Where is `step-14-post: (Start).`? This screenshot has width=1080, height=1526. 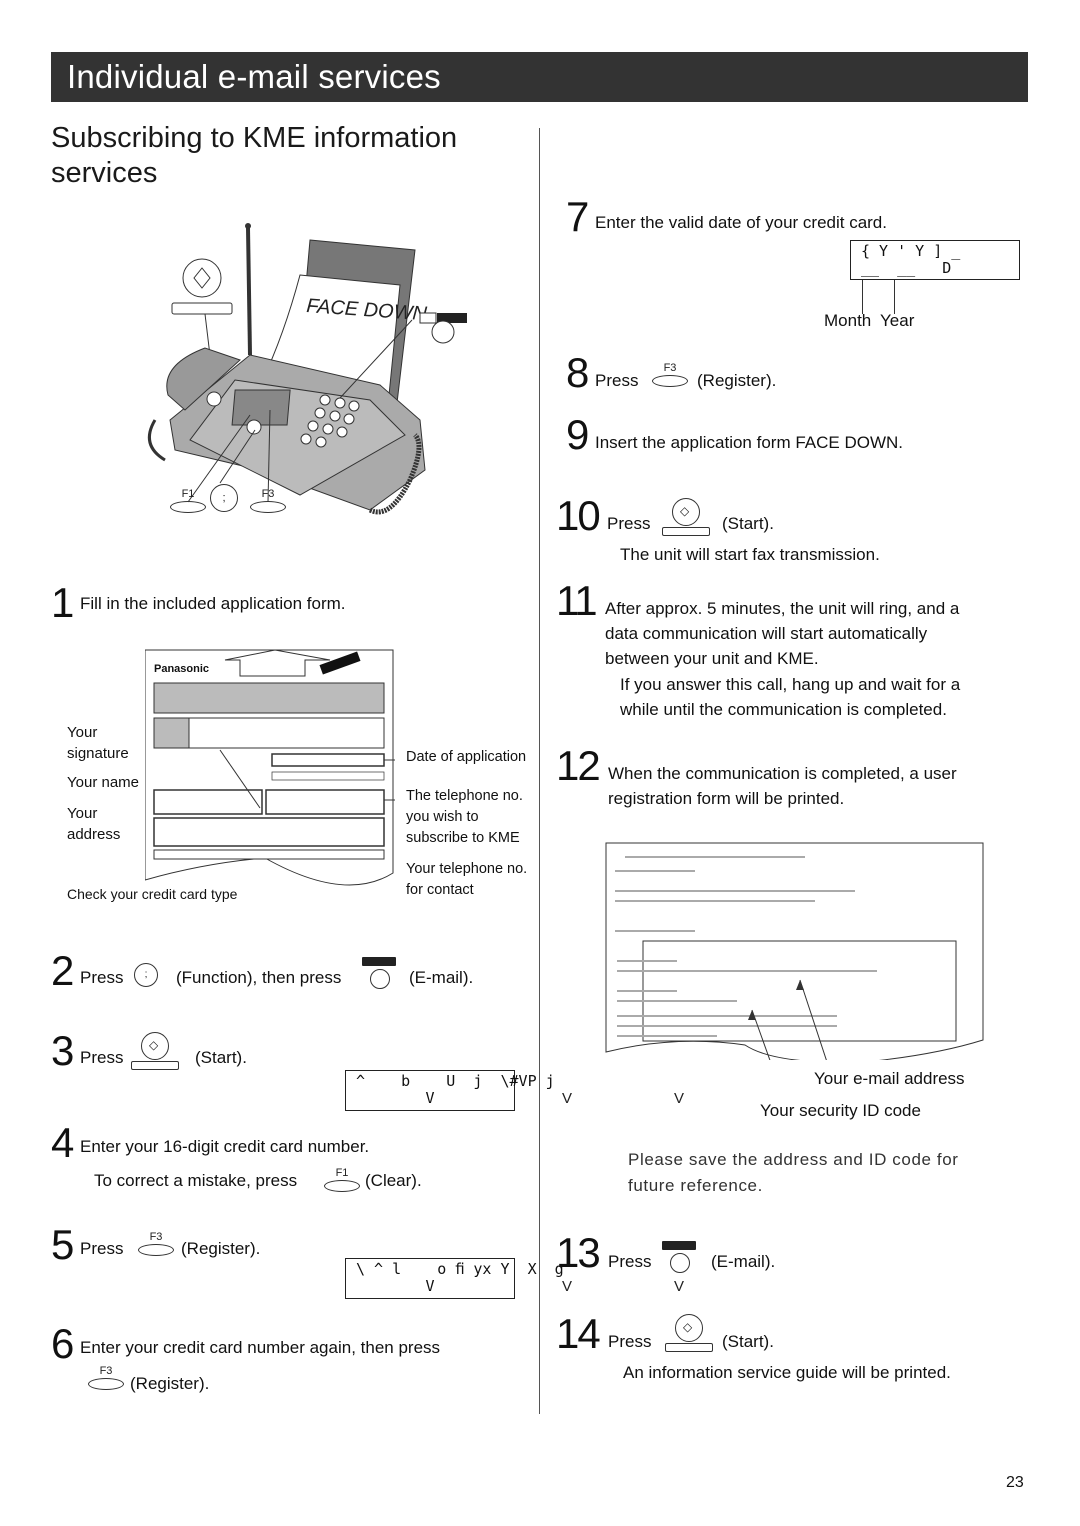
step-14-post: (Start). is located at coordinates (748, 1341).